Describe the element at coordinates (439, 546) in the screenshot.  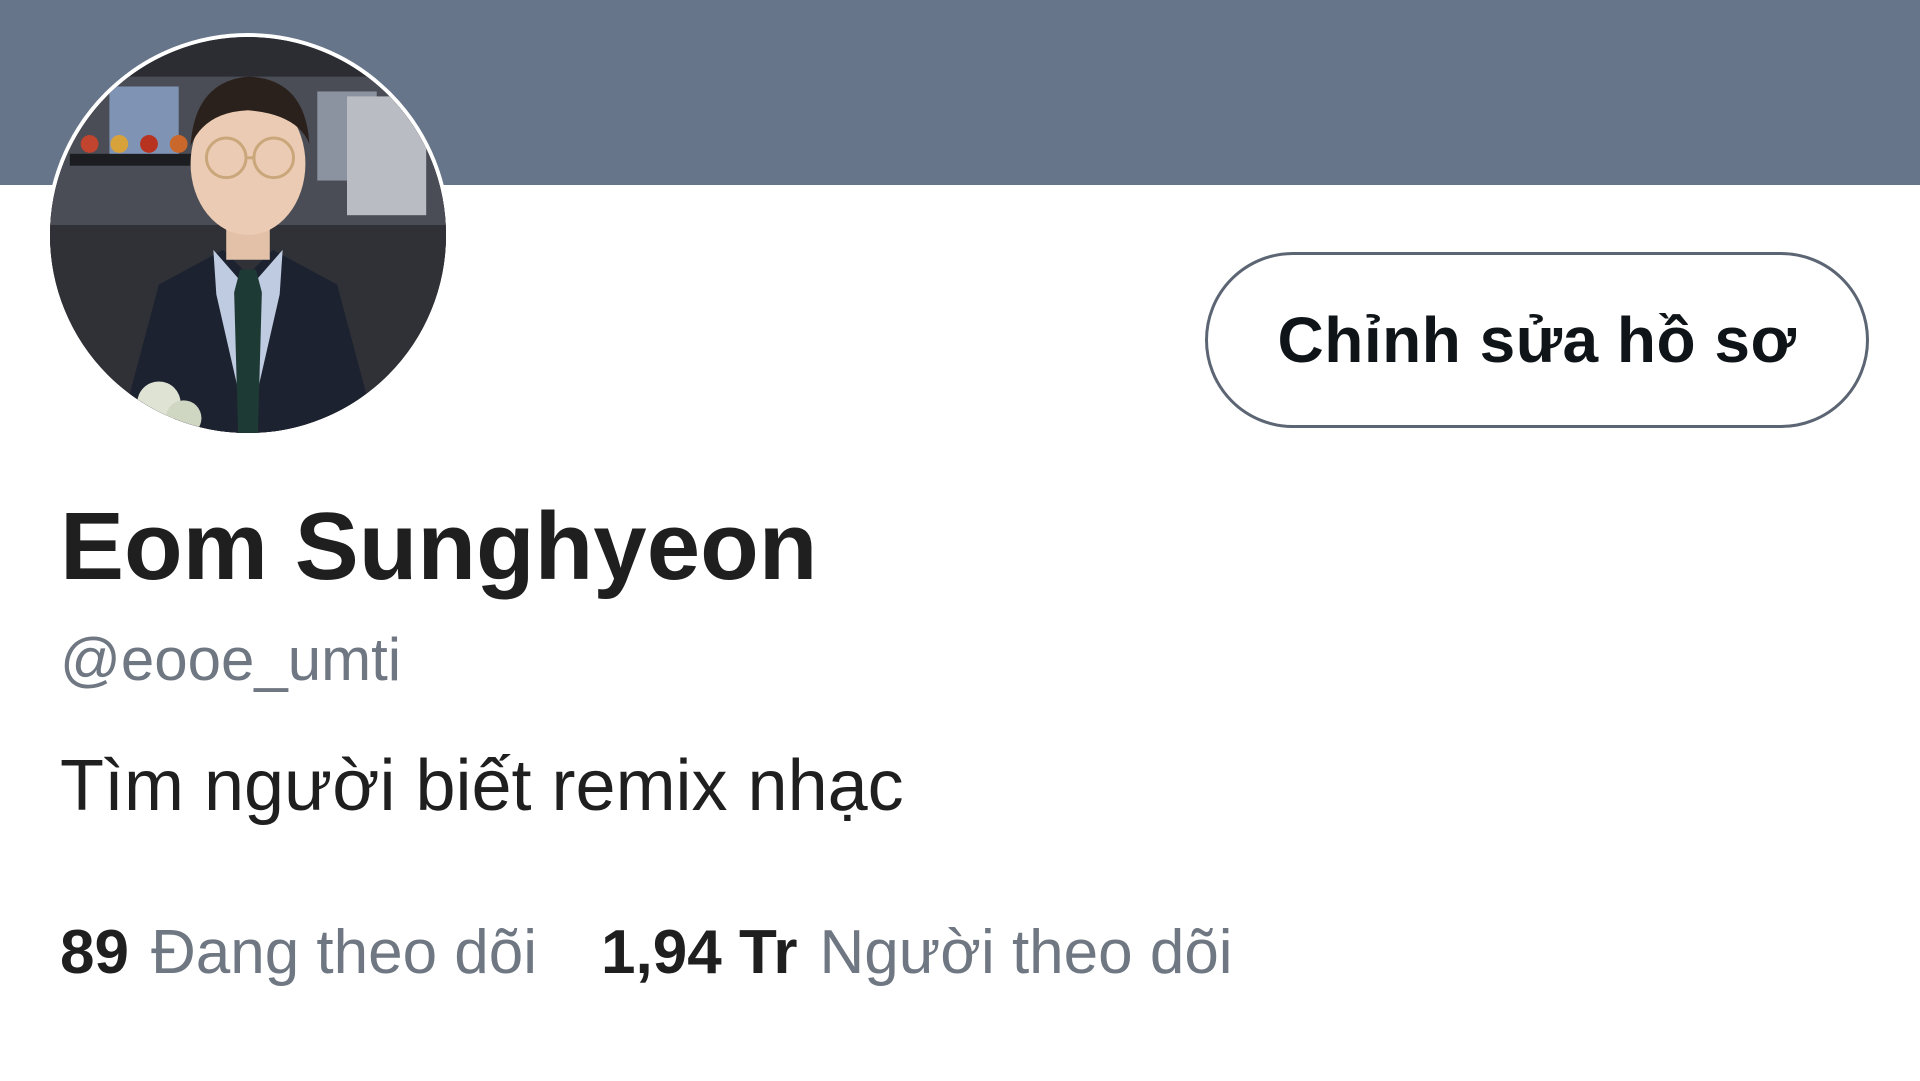
I see `display-name: Eom Sunghyeon` at that location.